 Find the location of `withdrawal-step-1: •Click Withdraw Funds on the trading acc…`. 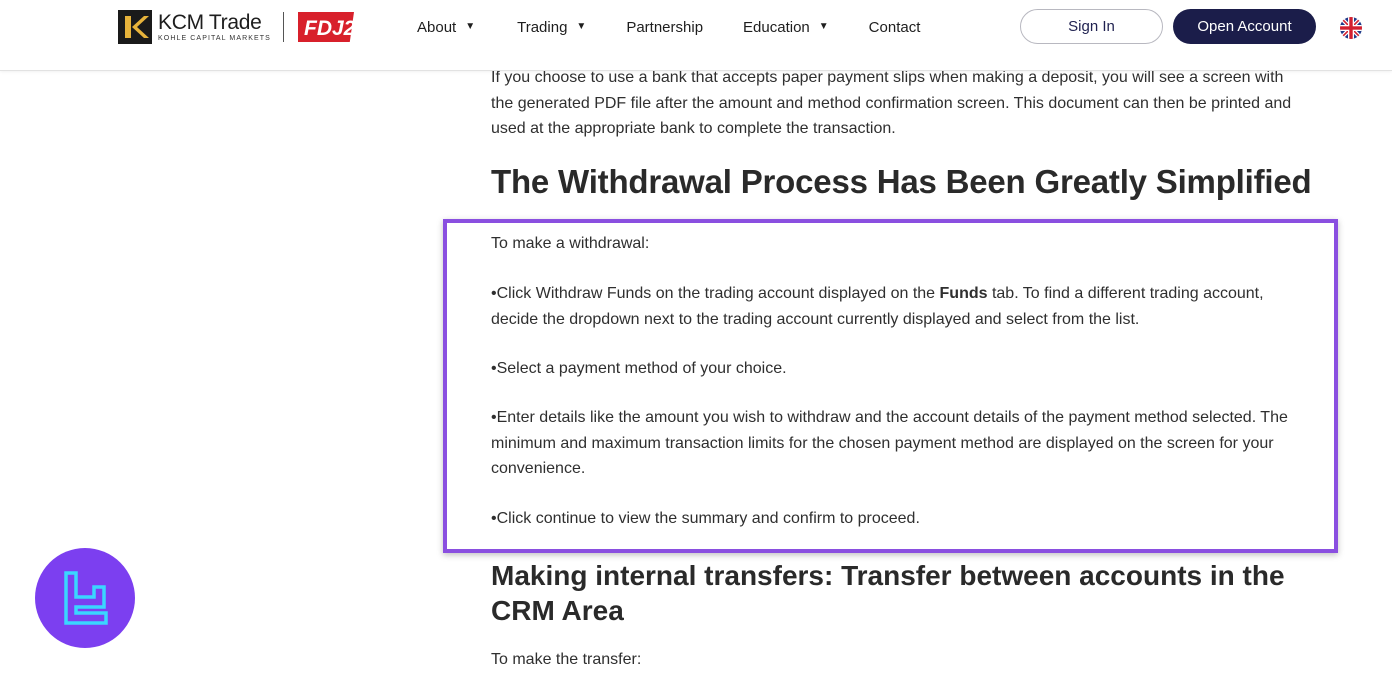

withdrawal-step-1: •Click Withdraw Funds on the trading acc… is located at coordinates (891, 306).